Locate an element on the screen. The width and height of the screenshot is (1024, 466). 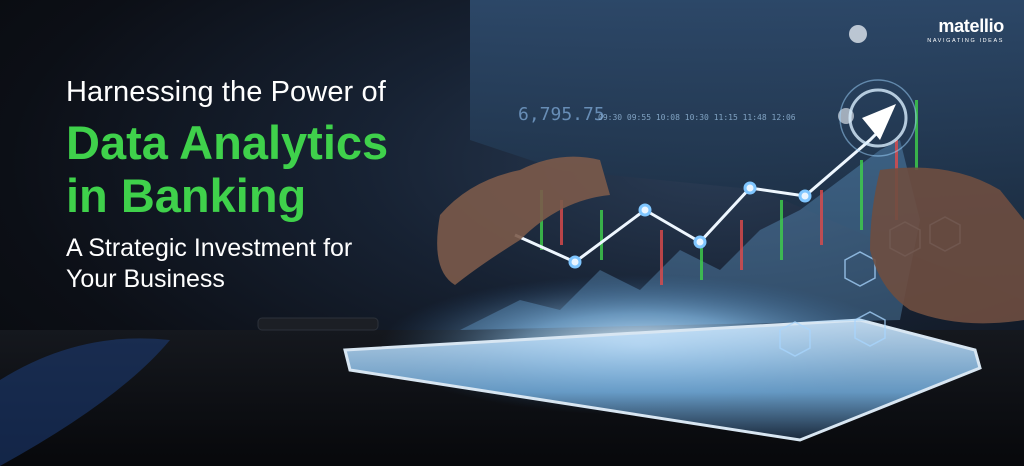
subheadline-b: Your Business is located at coordinates (145, 279).